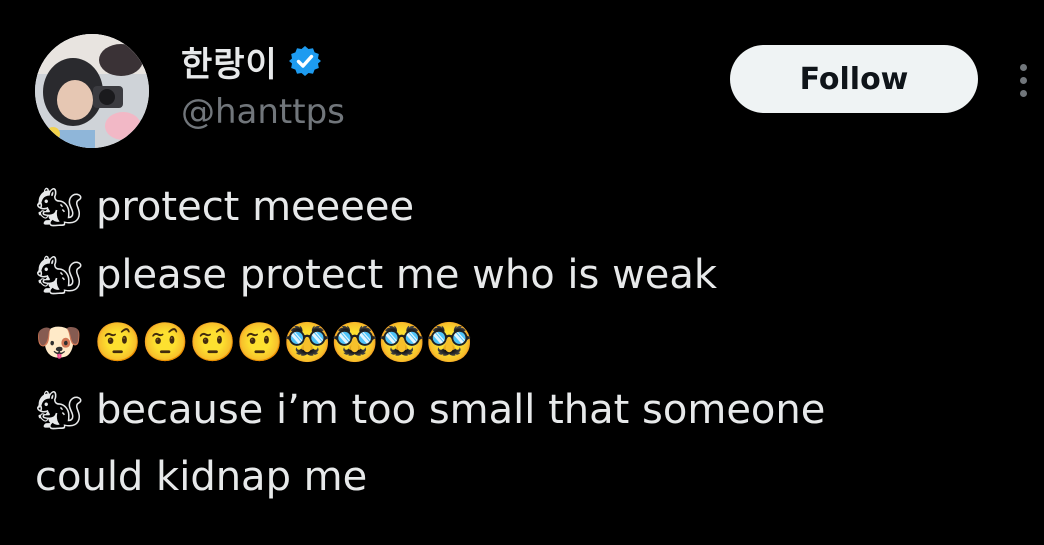 The height and width of the screenshot is (545, 1044). What do you see at coordinates (59, 342) in the screenshot?
I see `dog-face-icon: 🐶` at bounding box center [59, 342].